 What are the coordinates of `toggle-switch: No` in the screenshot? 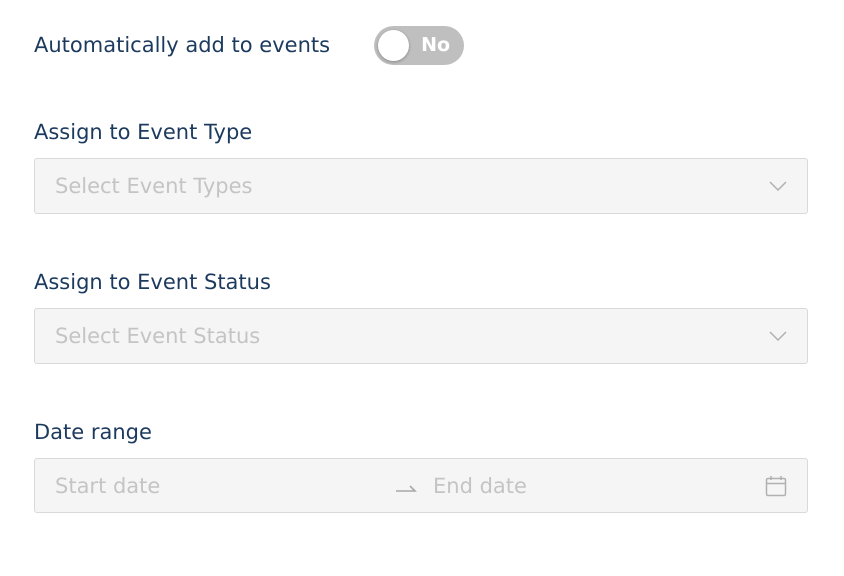 It's located at (419, 45).